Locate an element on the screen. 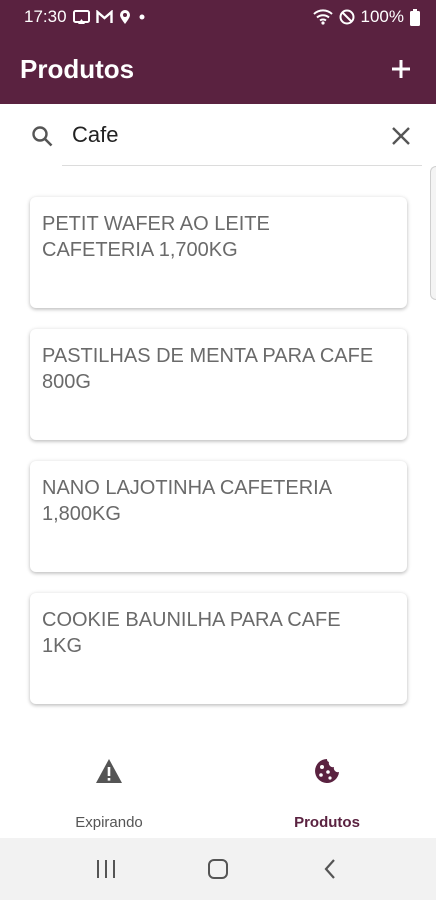  status-left: 17:30 is located at coordinates (85, 17).